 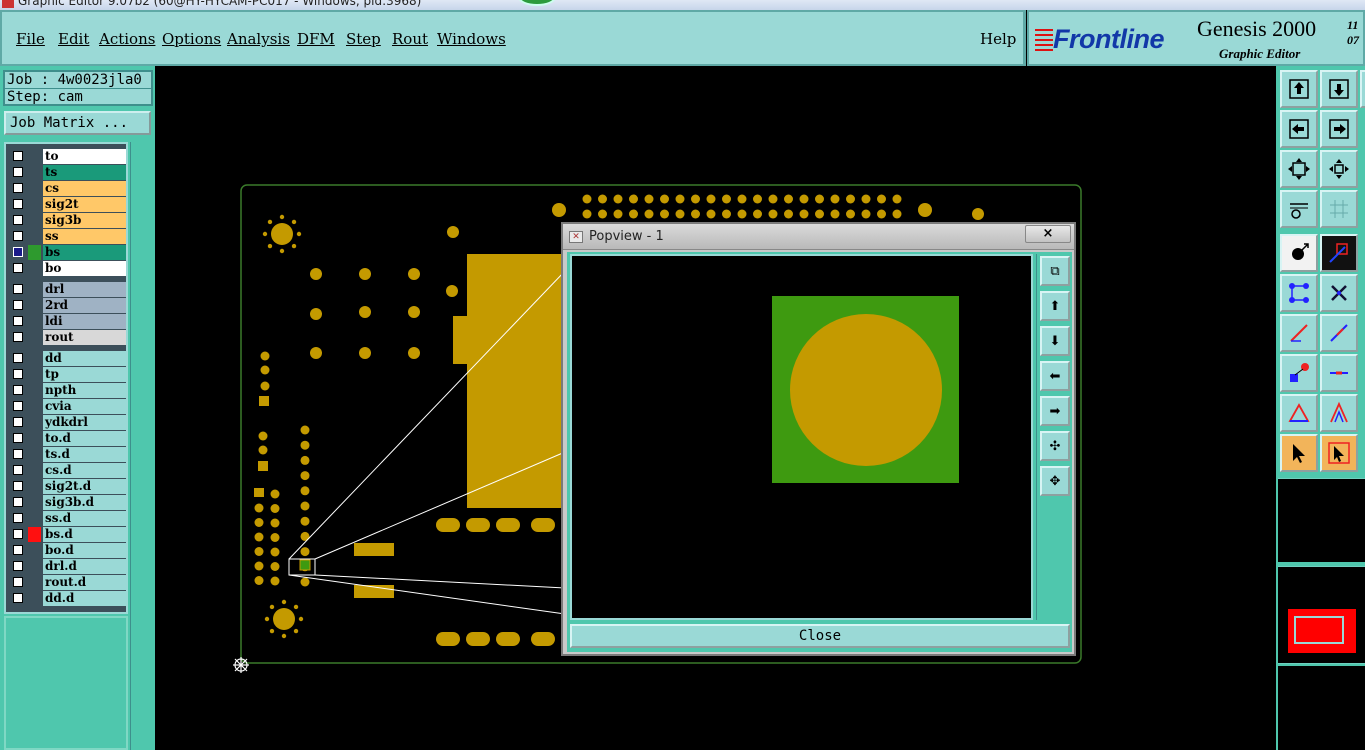 What do you see at coordinates (1321, 615) in the screenshot?
I see `overview-map` at bounding box center [1321, 615].